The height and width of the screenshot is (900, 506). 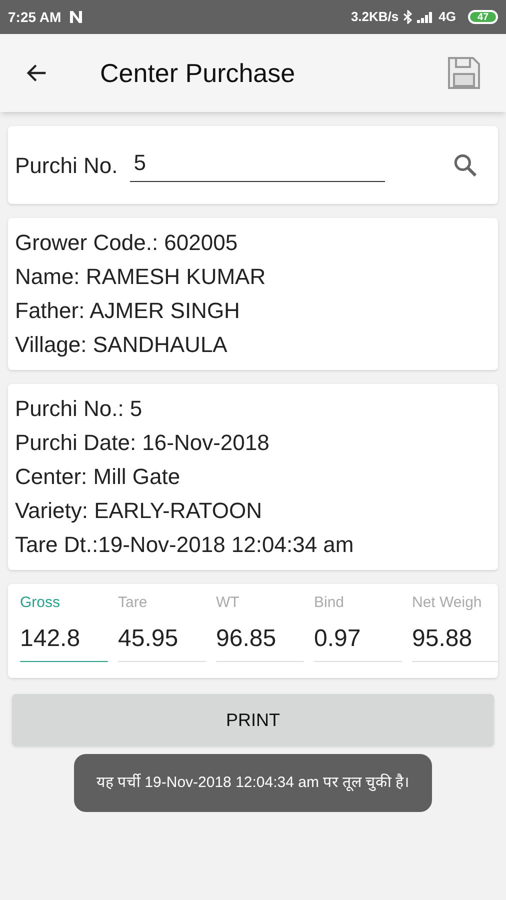 What do you see at coordinates (407, 17) in the screenshot?
I see `bluetooth-icon` at bounding box center [407, 17].